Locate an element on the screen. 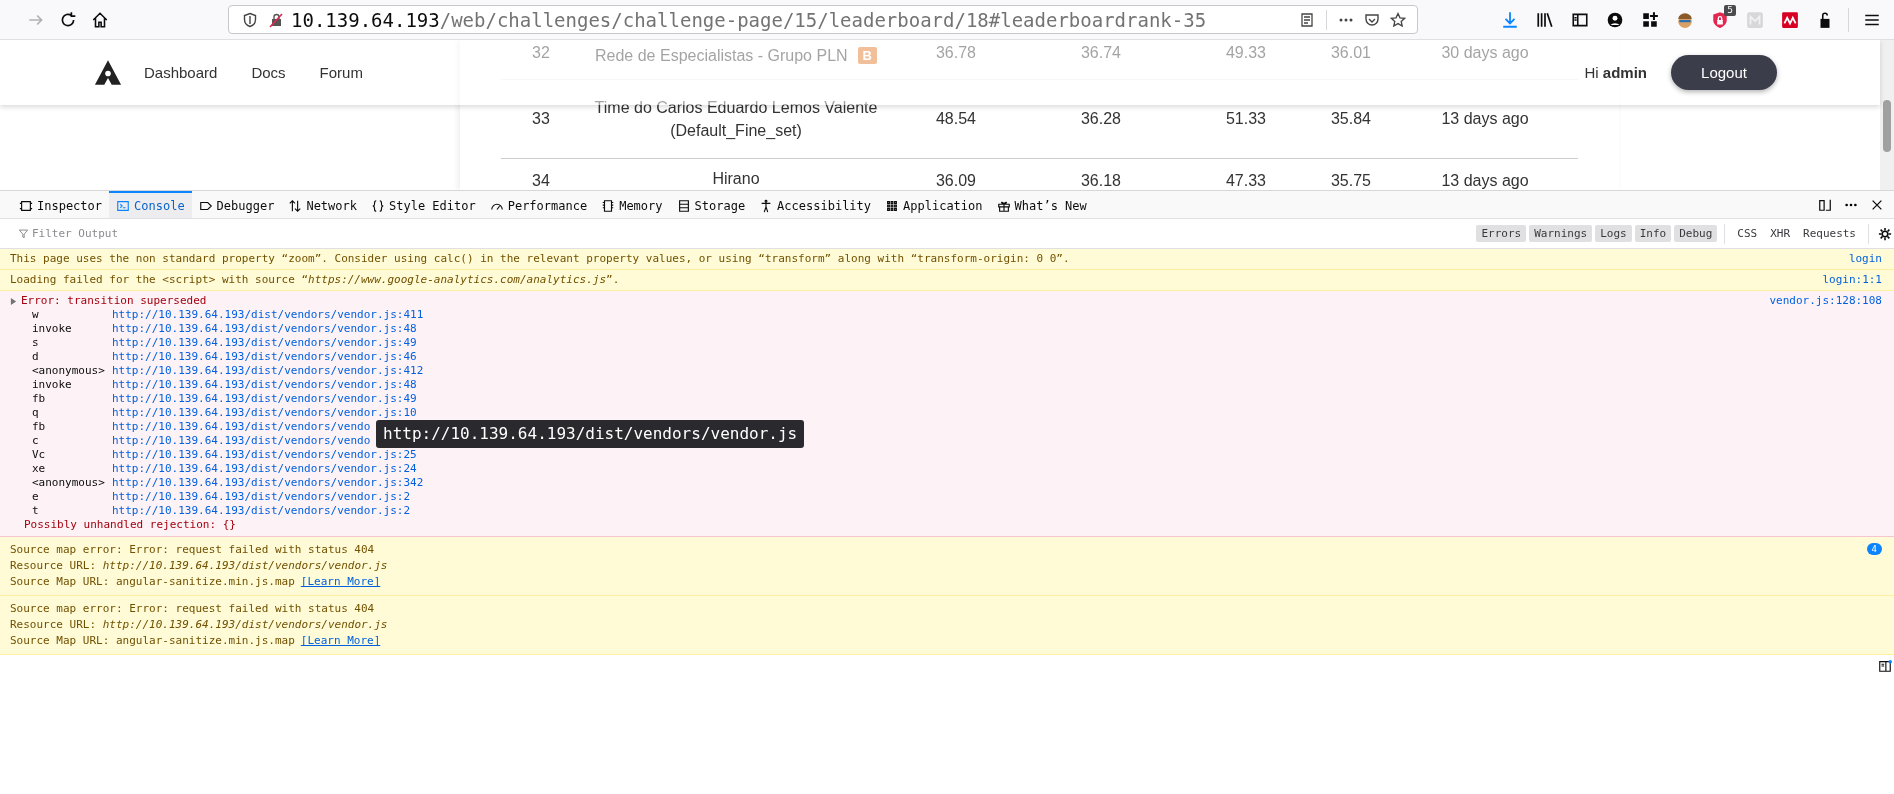  reload-icon is located at coordinates (68, 19).